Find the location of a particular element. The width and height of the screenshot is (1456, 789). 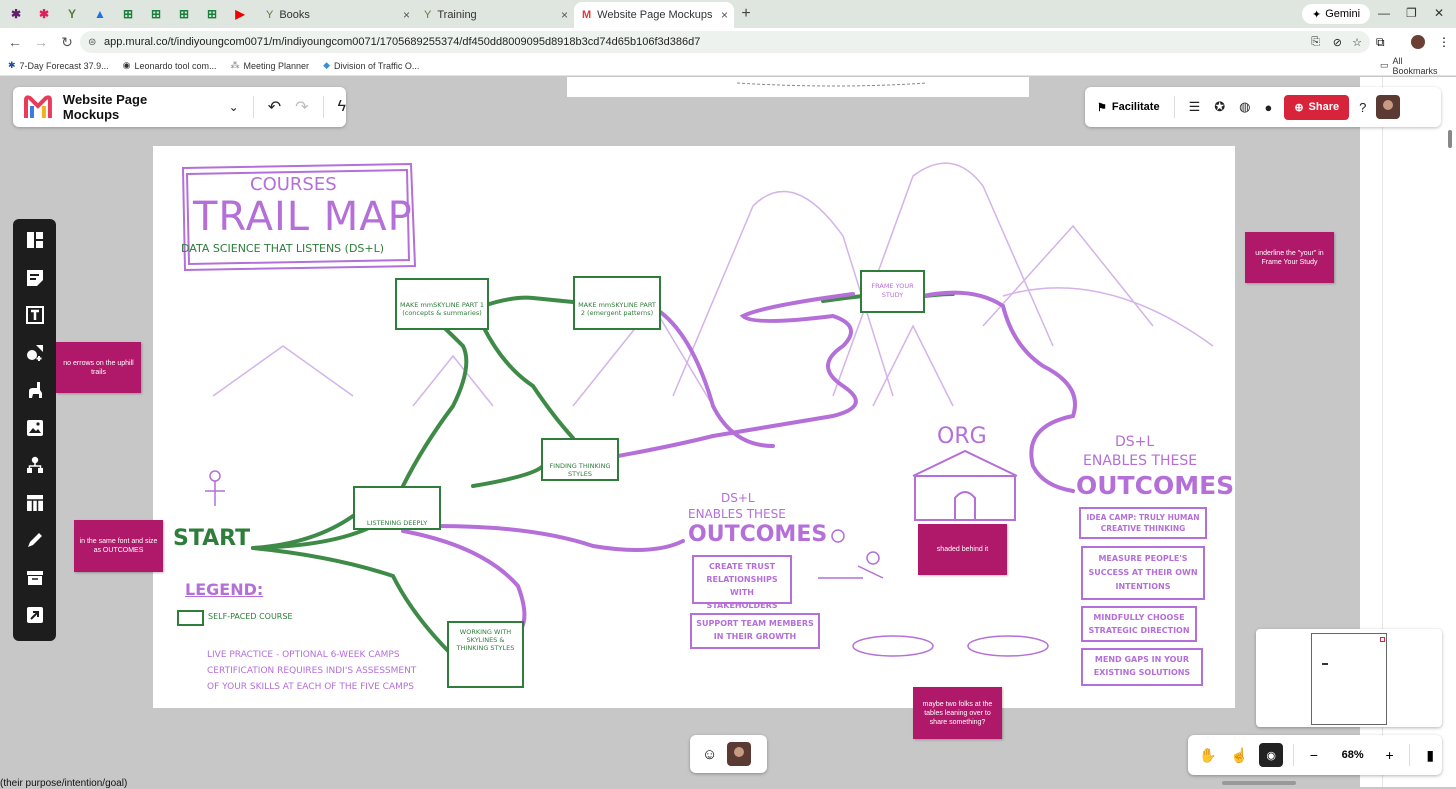

templates-icon is located at coordinates (35, 240).